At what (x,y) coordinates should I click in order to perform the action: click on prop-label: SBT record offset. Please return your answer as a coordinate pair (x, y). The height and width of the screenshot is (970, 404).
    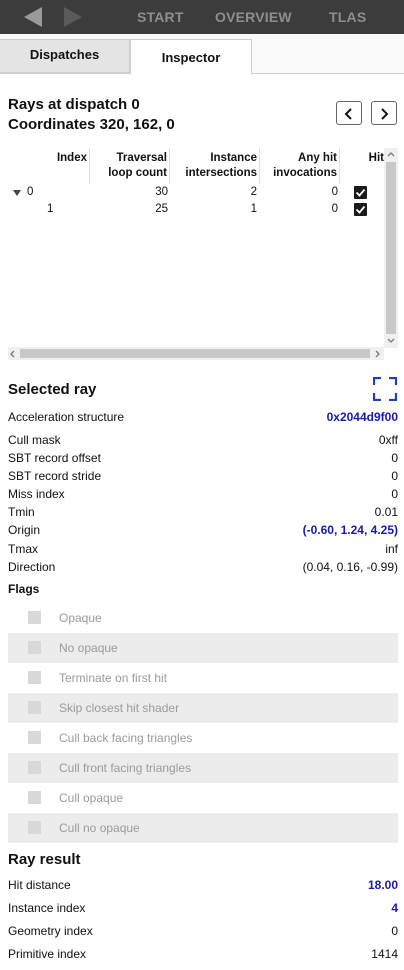
    Looking at the image, I should click on (54, 458).